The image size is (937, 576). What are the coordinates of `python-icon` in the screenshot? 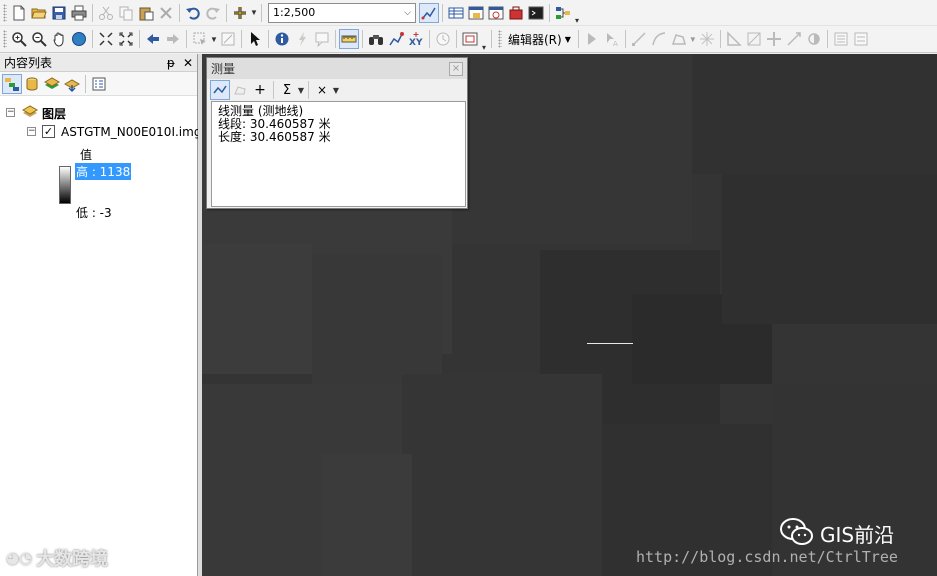 It's located at (536, 13).